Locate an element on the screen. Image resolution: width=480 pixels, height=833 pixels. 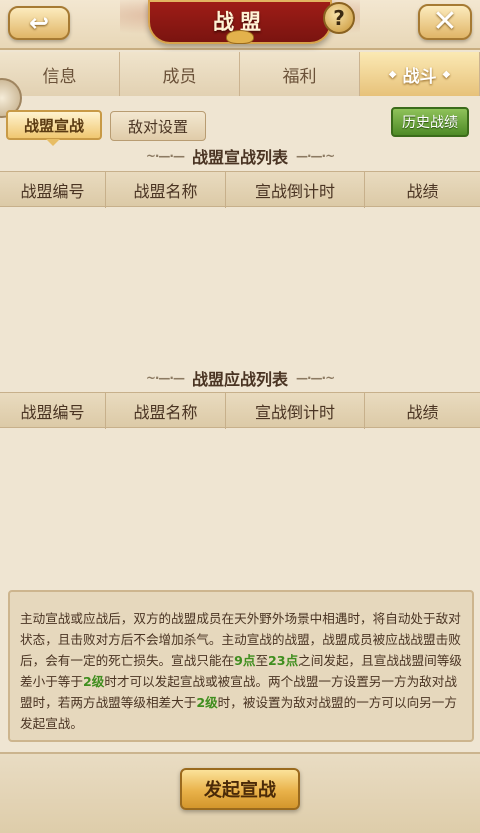
close-icon: ✕ is located at coordinates (445, 21).